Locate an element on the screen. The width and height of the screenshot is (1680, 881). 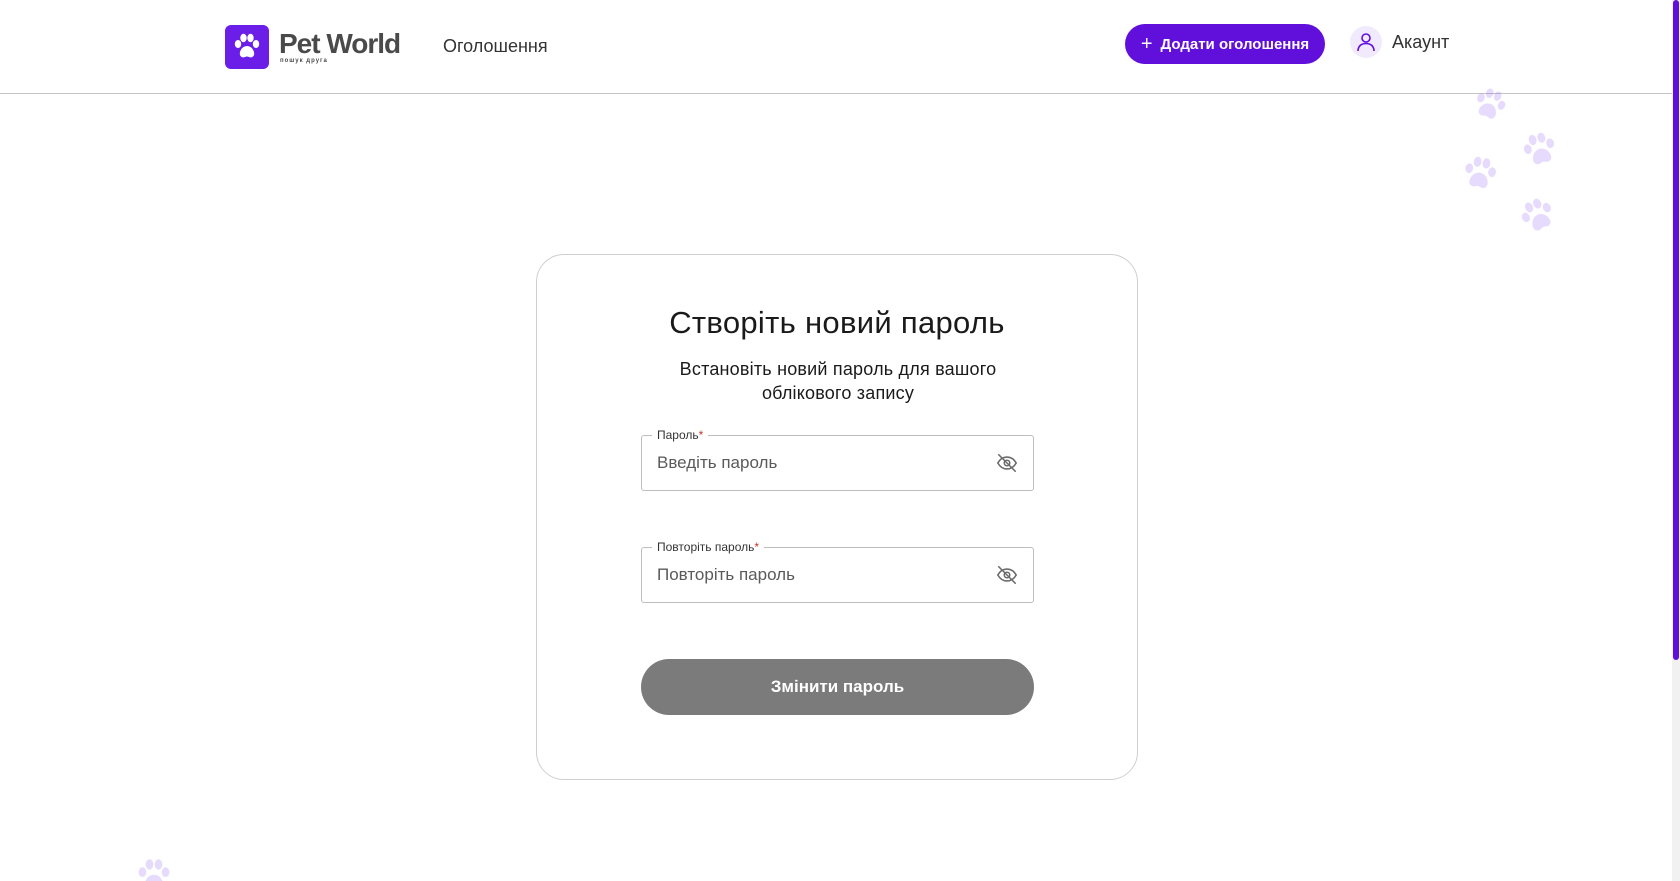
logo-title: Pet World is located at coordinates (340, 43).